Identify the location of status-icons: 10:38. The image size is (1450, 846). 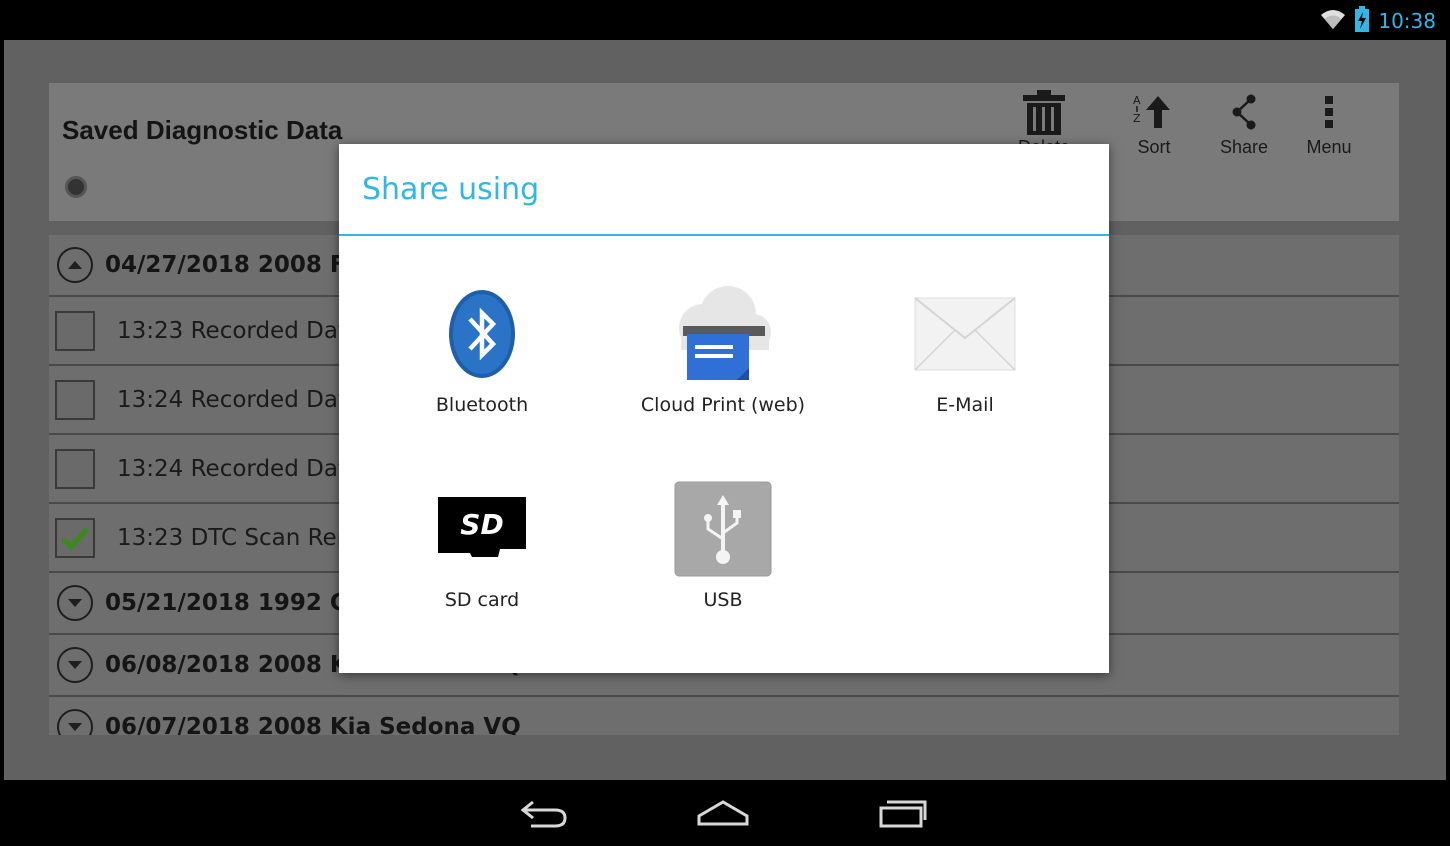
(1378, 21).